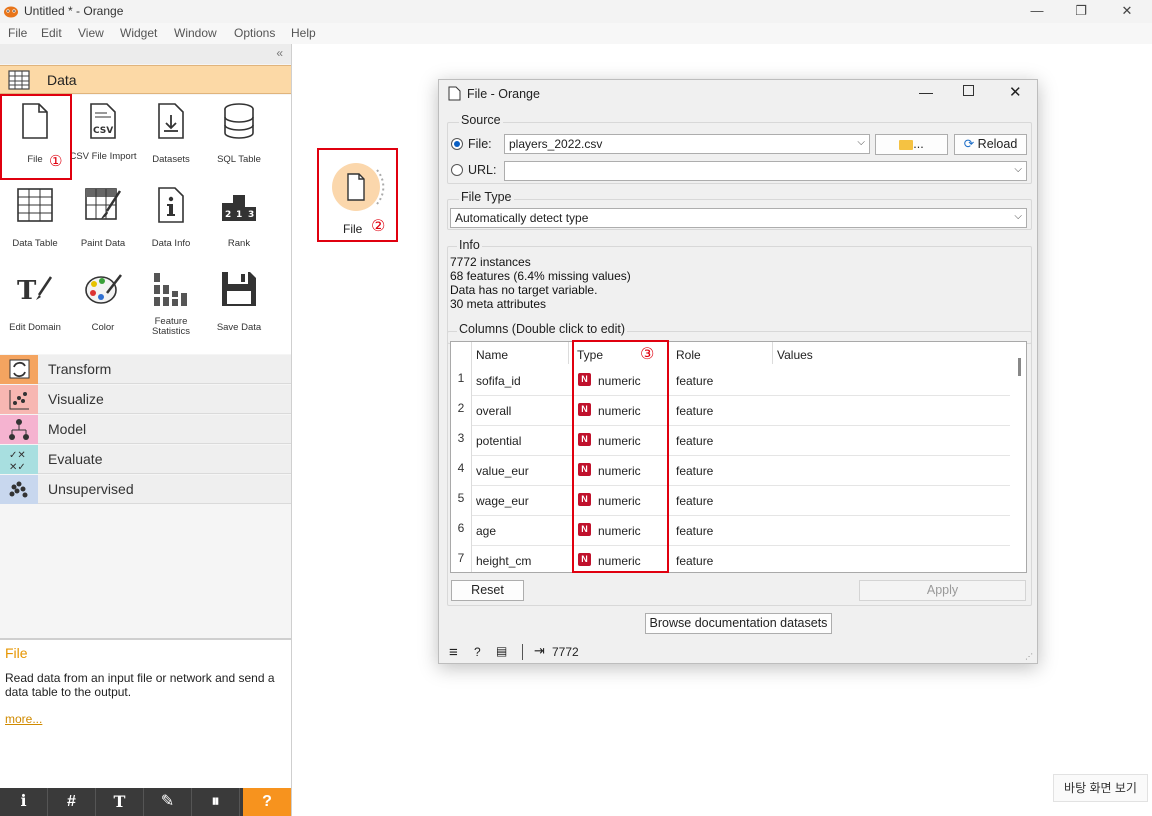  What do you see at coordinates (303, 33) in the screenshot?
I see `menu-help: Help` at bounding box center [303, 33].